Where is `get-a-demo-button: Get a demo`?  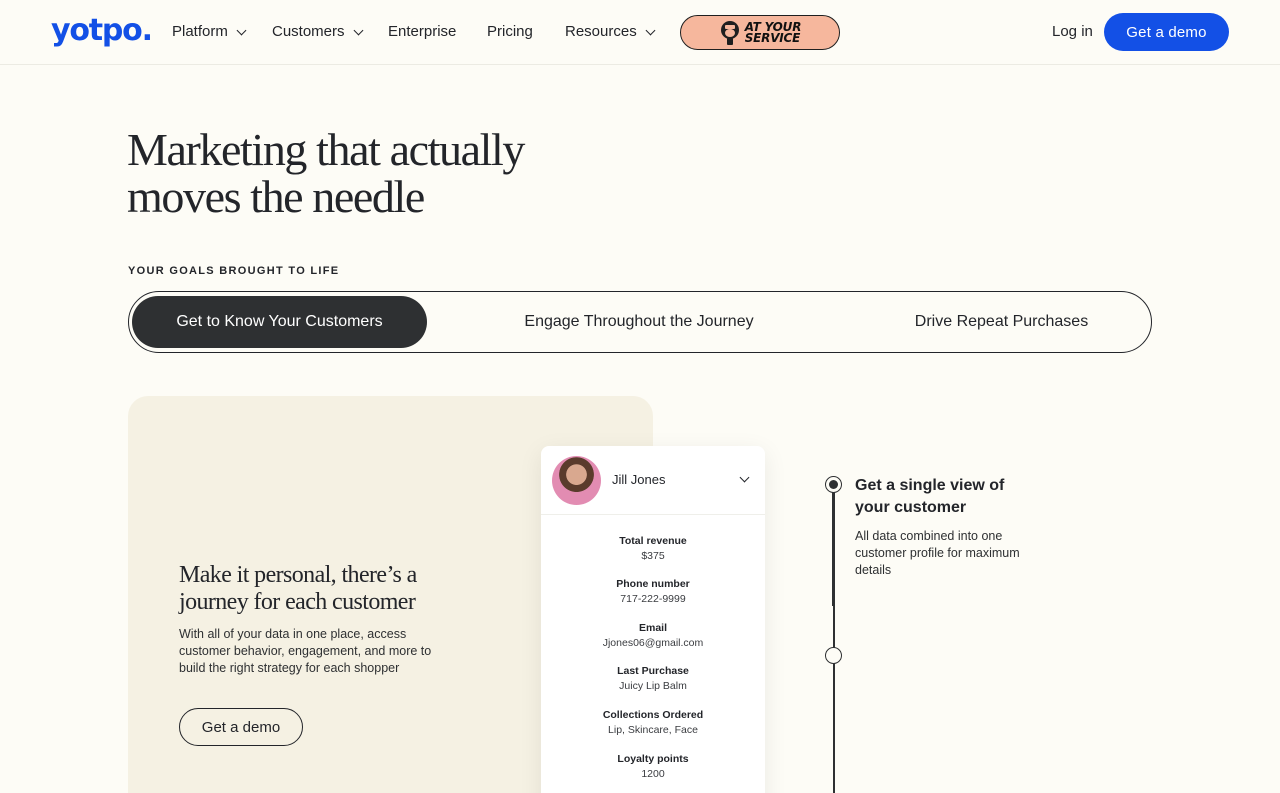
get-a-demo-button: Get a demo is located at coordinates (1166, 32).